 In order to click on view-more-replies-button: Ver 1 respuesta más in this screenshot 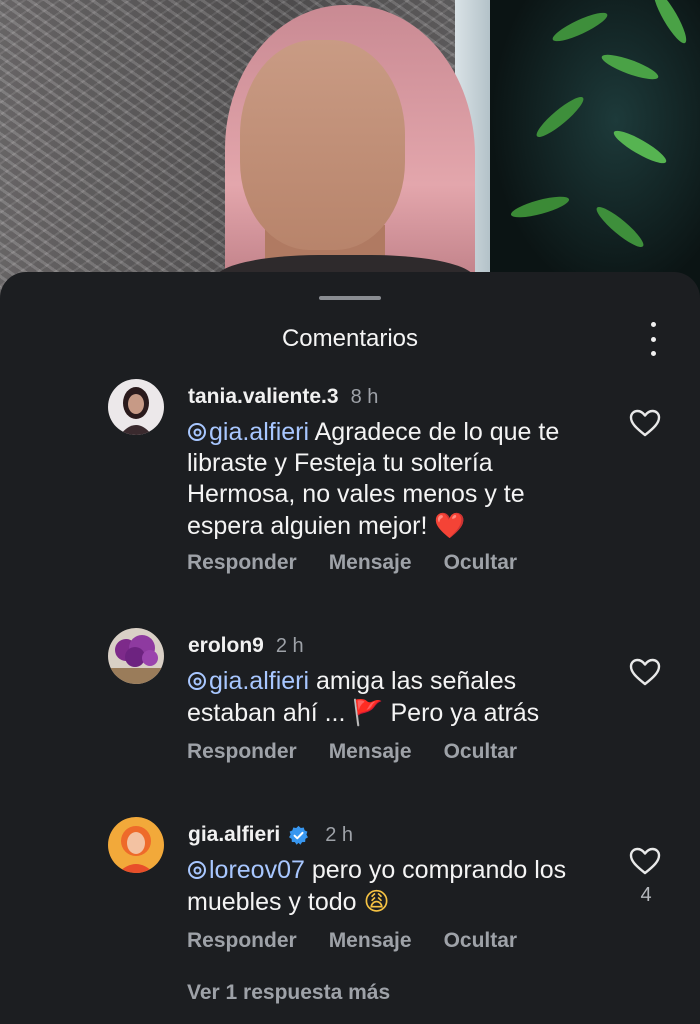, I will do `click(288, 993)`.